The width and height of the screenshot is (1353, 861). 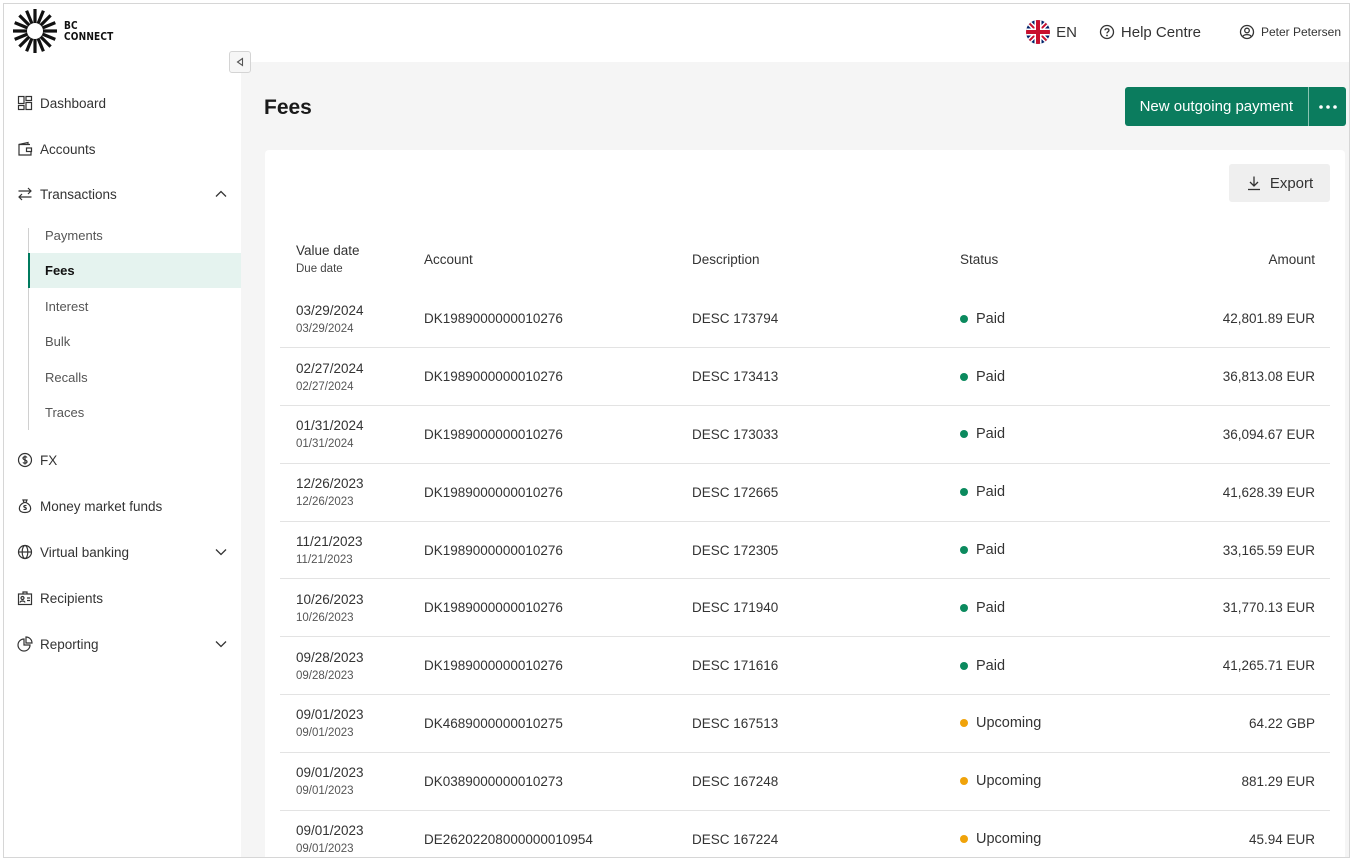 I want to click on description-cell: DESC 171616, so click(x=826, y=665).